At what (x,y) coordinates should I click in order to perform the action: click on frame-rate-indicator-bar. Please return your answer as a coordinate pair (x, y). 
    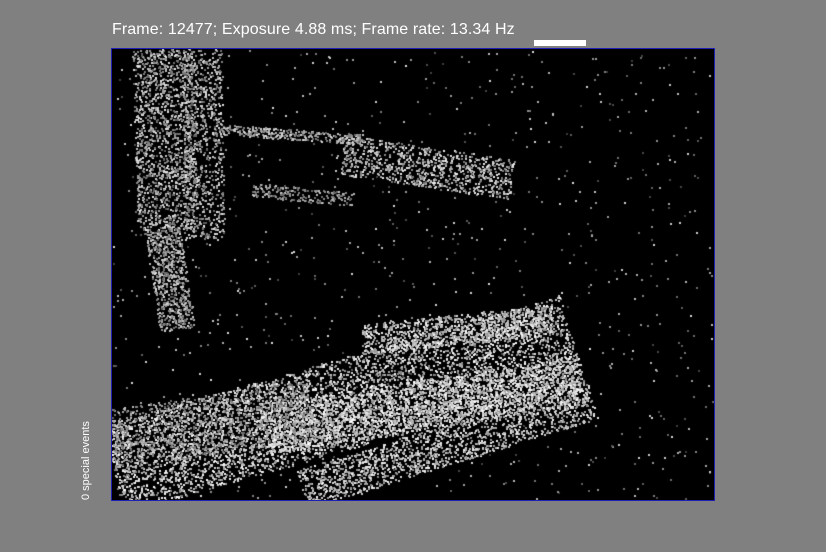
    Looking at the image, I should click on (560, 43).